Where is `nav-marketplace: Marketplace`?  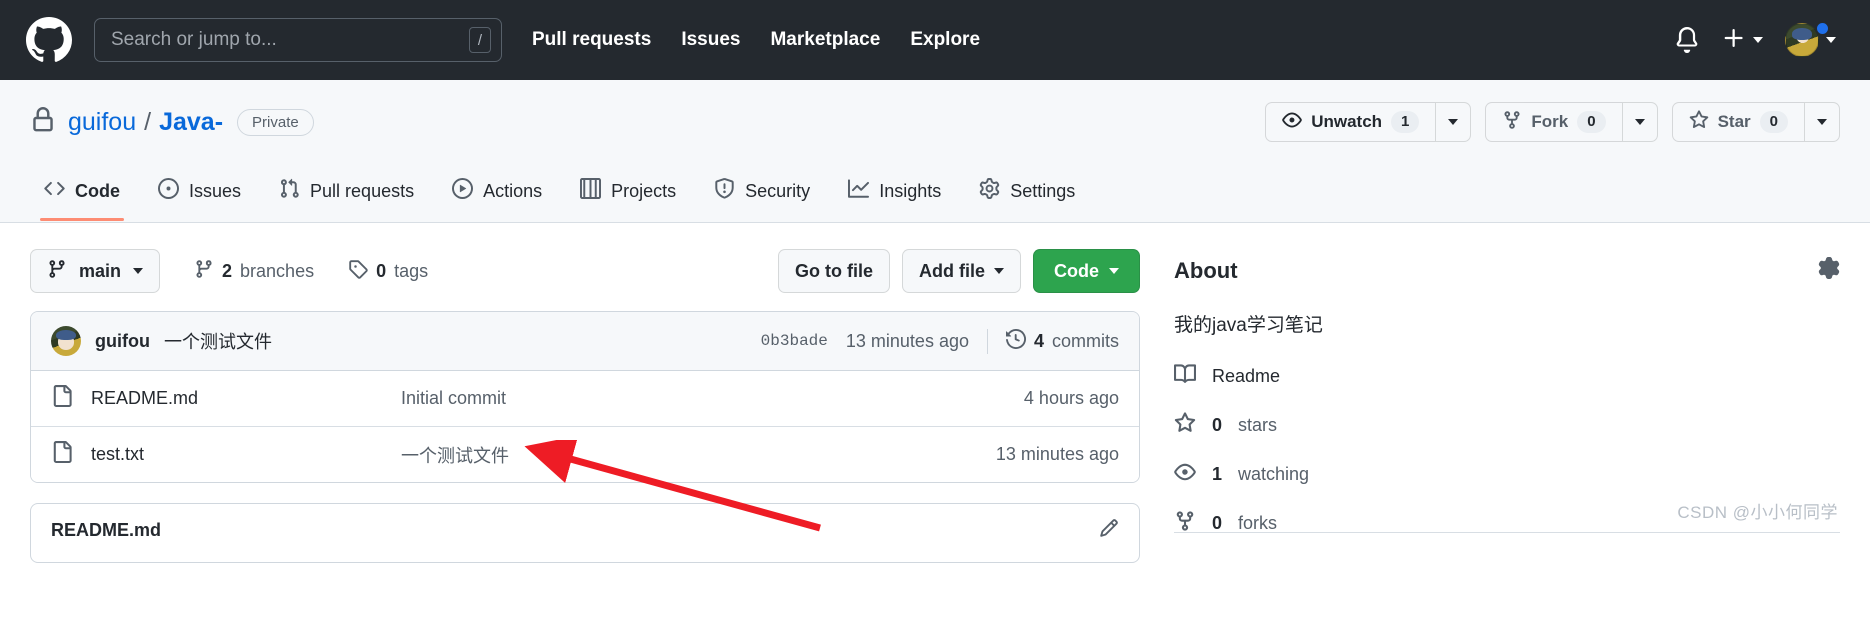
nav-marketplace: Marketplace is located at coordinates (825, 40).